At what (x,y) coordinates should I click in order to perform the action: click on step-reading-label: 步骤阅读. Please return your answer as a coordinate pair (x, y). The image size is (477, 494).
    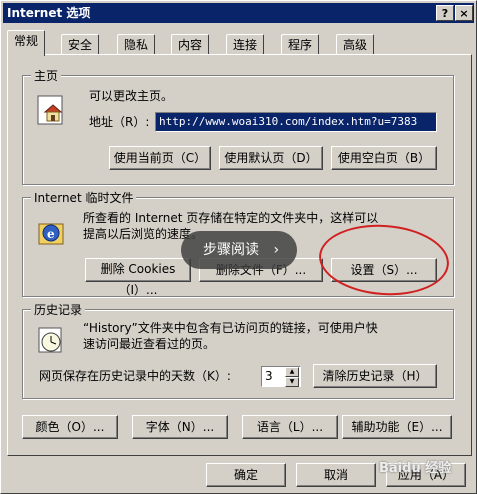
    Looking at the image, I should click on (231, 250).